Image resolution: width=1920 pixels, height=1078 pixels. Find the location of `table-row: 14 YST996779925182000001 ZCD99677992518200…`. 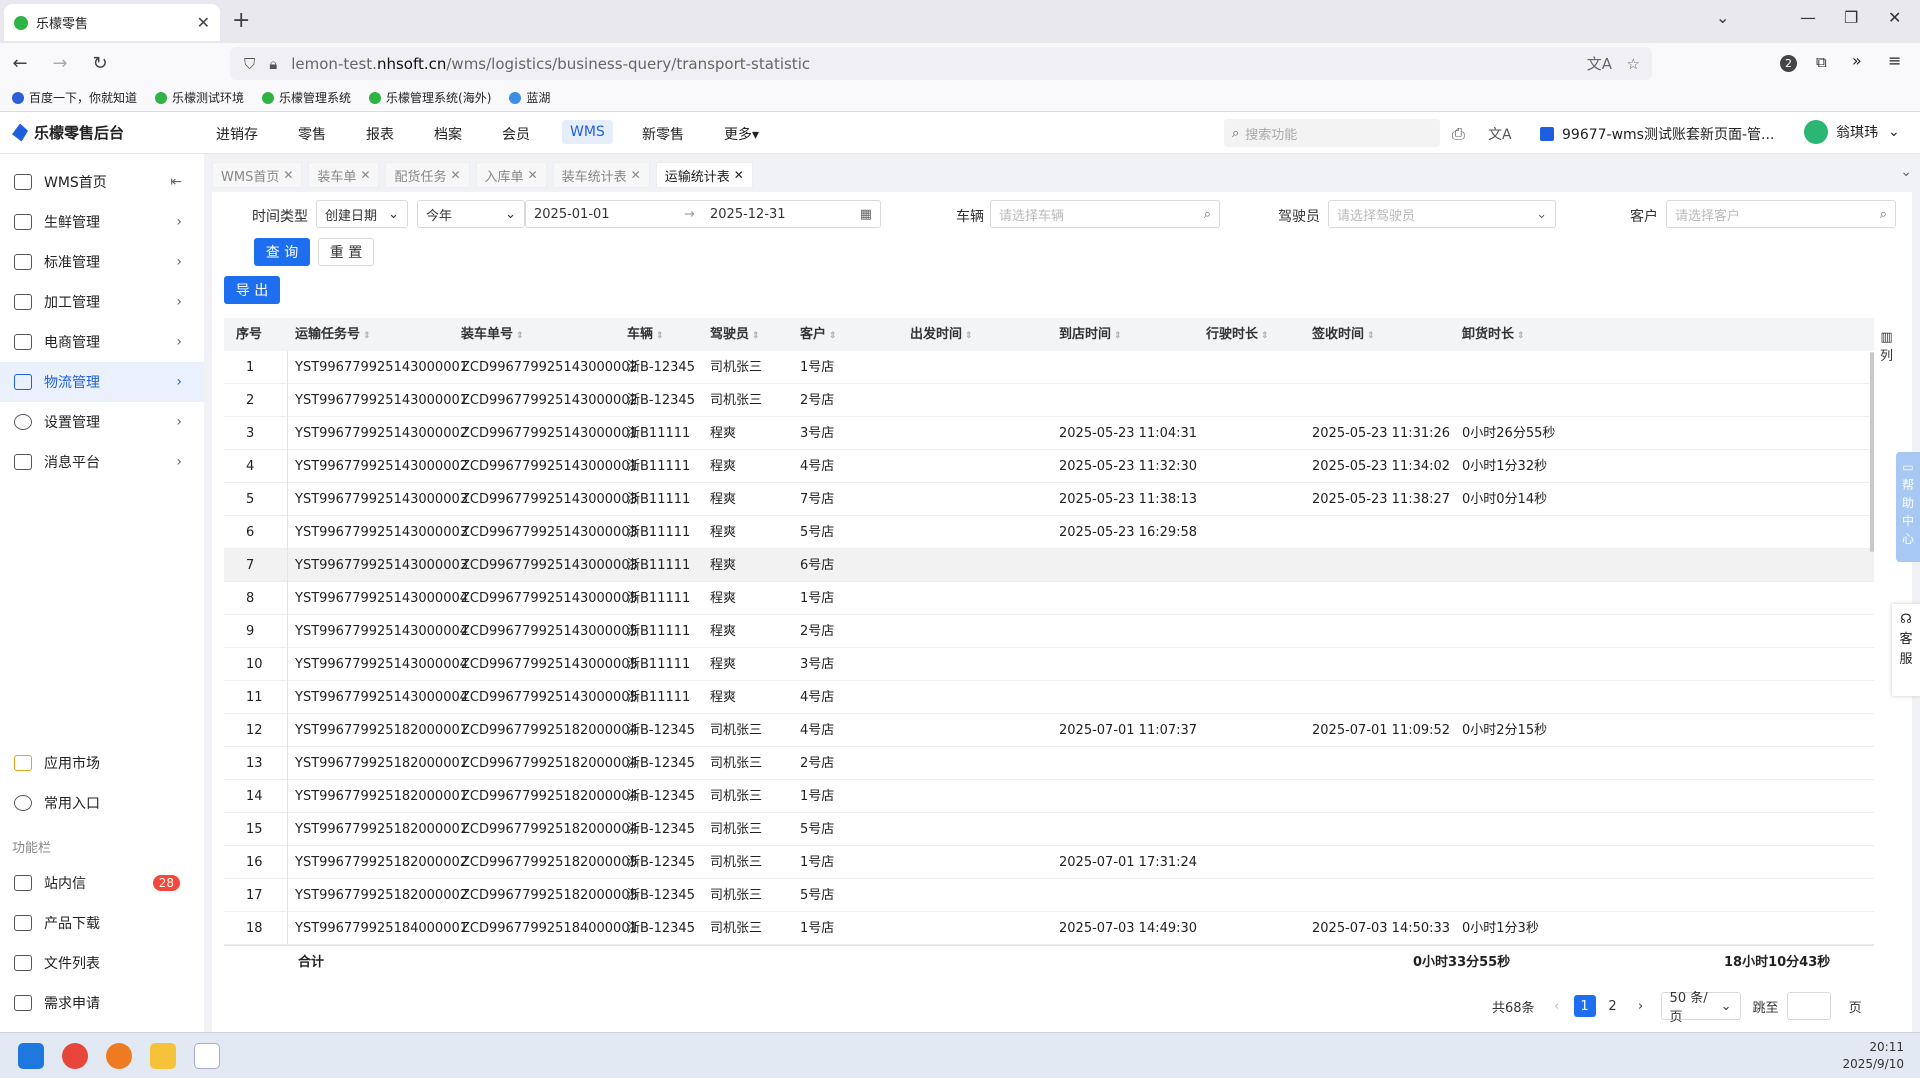

table-row: 14 YST996779925182000001 ZCD99677992518200… is located at coordinates (1049, 796).